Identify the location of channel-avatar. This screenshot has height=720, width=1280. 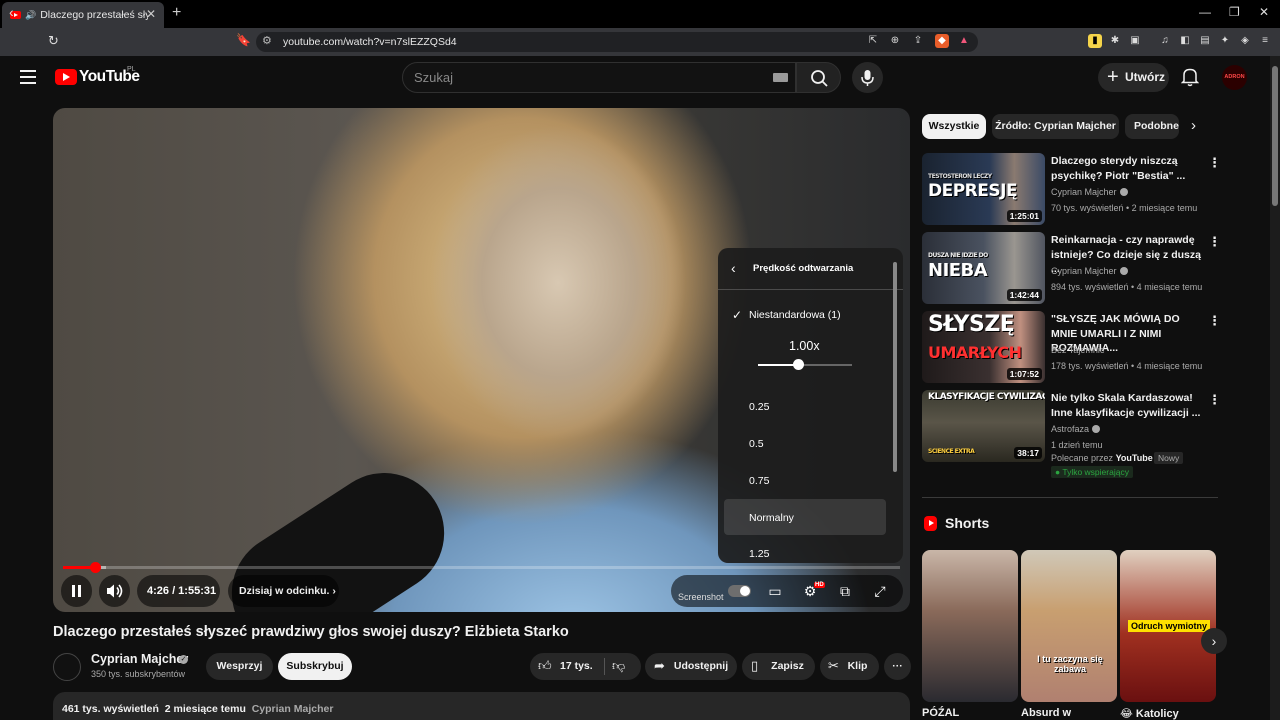
(67, 667).